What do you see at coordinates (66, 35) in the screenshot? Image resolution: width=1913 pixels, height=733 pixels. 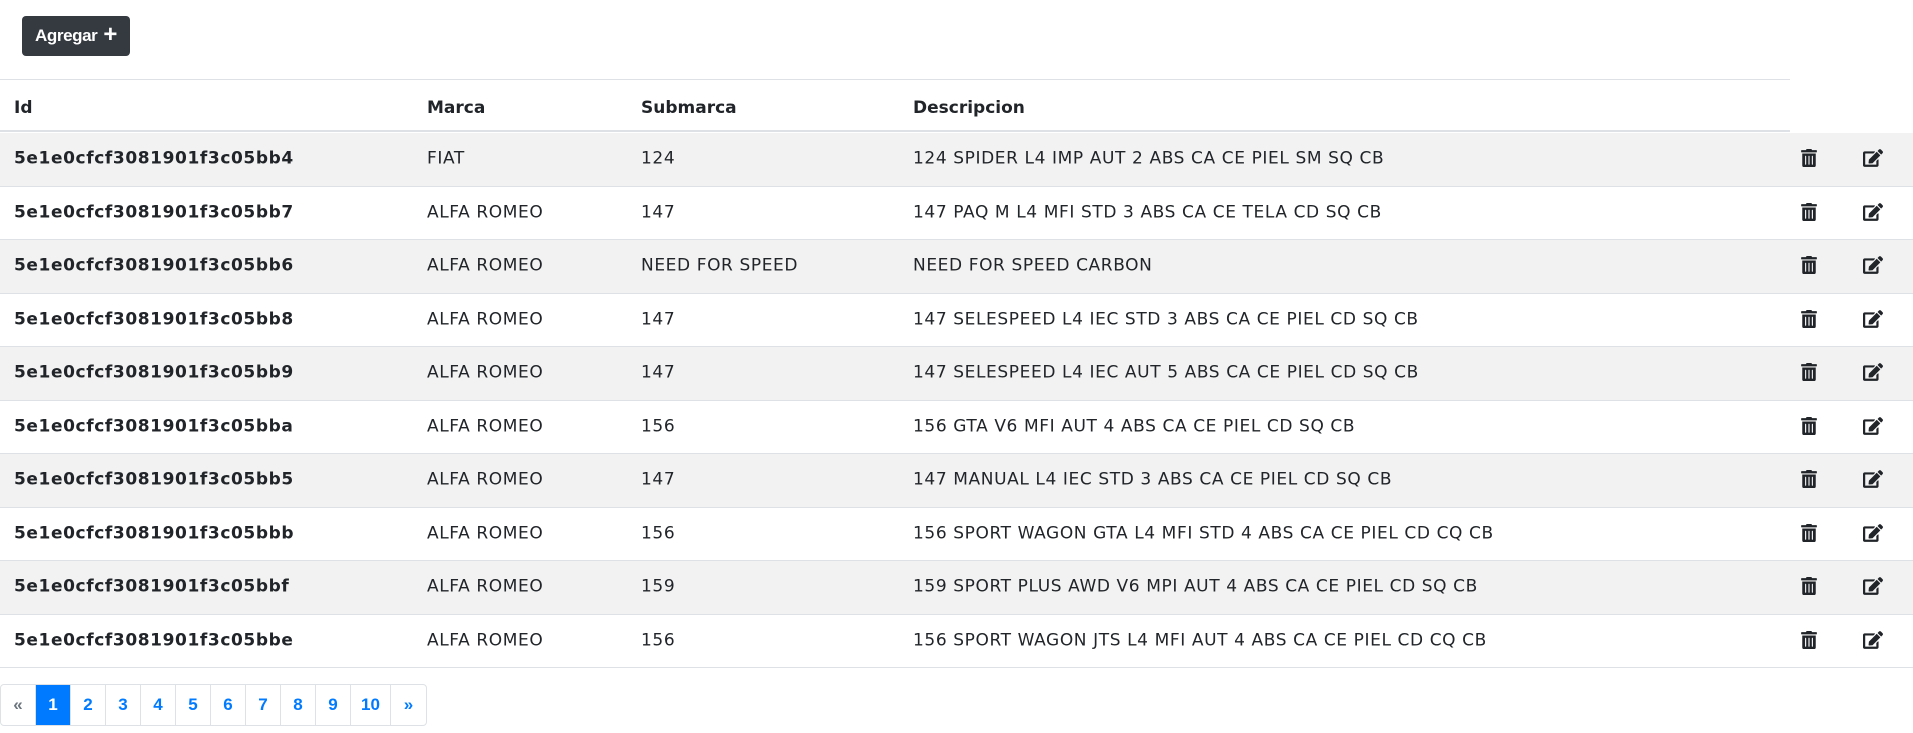 I see `add-button-label: Agregar` at bounding box center [66, 35].